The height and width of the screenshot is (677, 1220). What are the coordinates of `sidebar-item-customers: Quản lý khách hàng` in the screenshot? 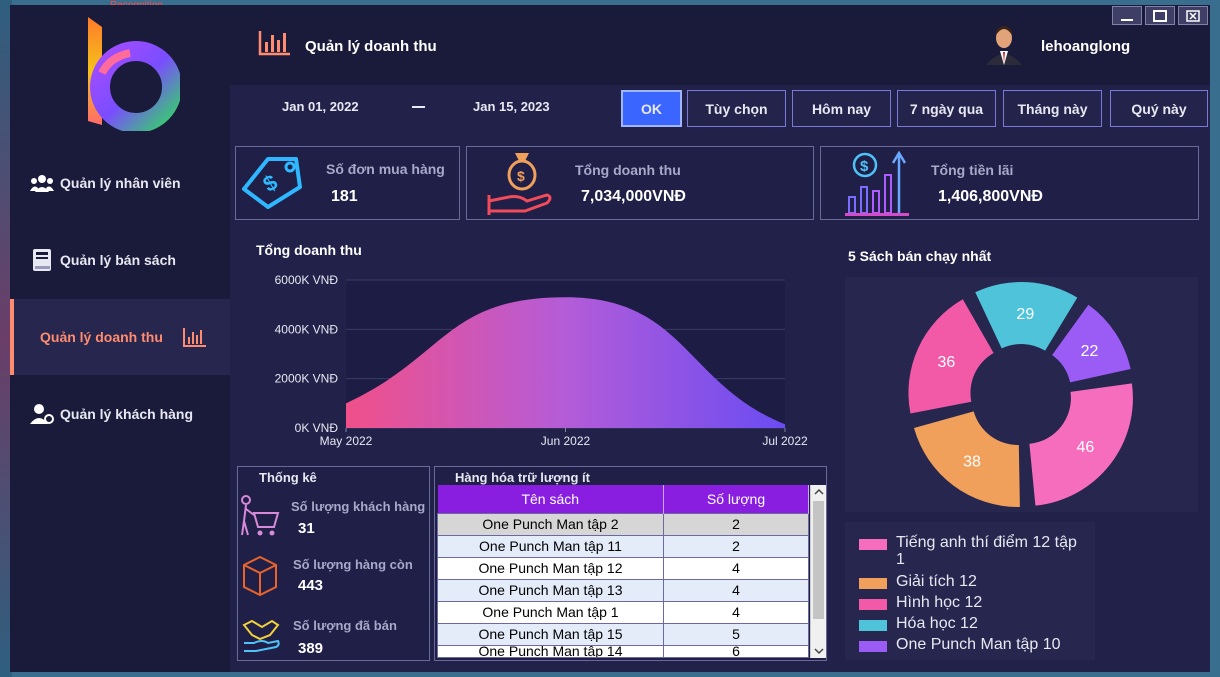 It's located at (120, 414).